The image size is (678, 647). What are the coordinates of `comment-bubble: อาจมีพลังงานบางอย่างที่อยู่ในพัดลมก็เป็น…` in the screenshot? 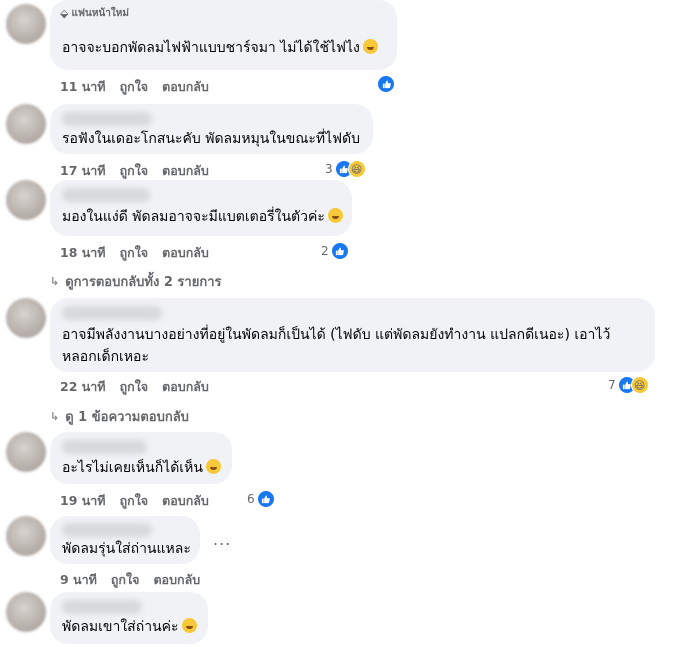 It's located at (352, 335).